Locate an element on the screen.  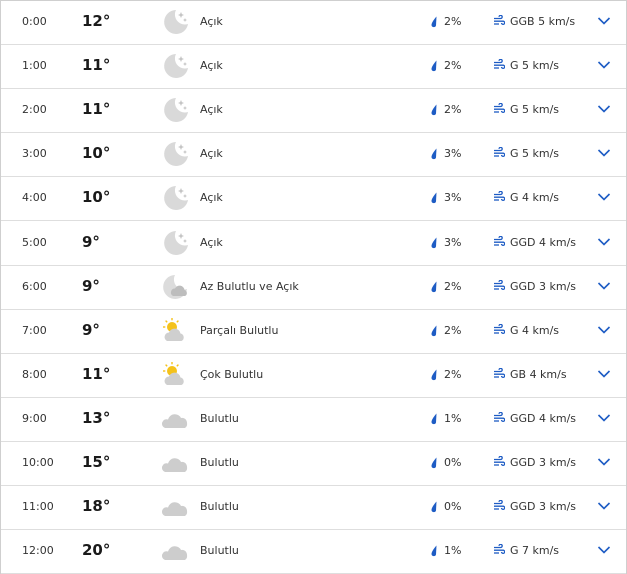
weather-description: Az Bulutlu ve Açık is located at coordinates (249, 286).